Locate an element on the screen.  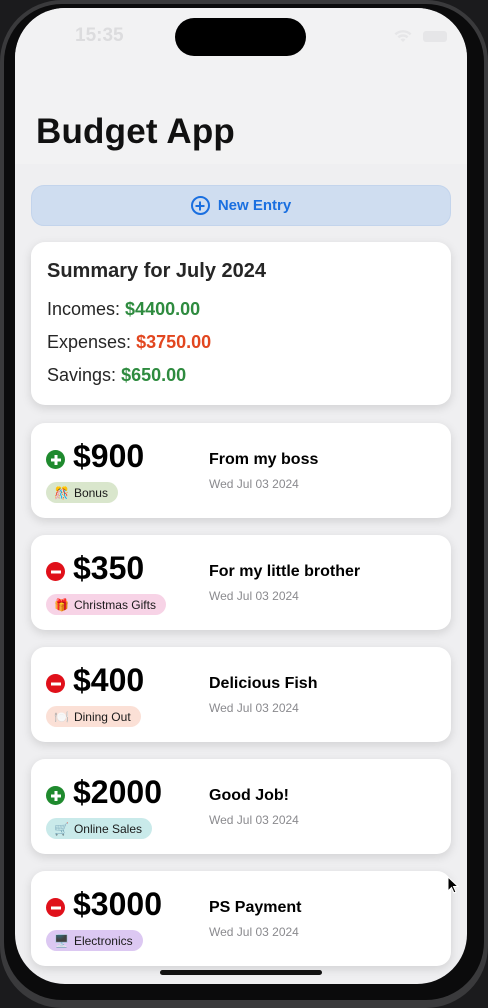
category-badge: 🛒 Online Sales is located at coordinates (99, 828).